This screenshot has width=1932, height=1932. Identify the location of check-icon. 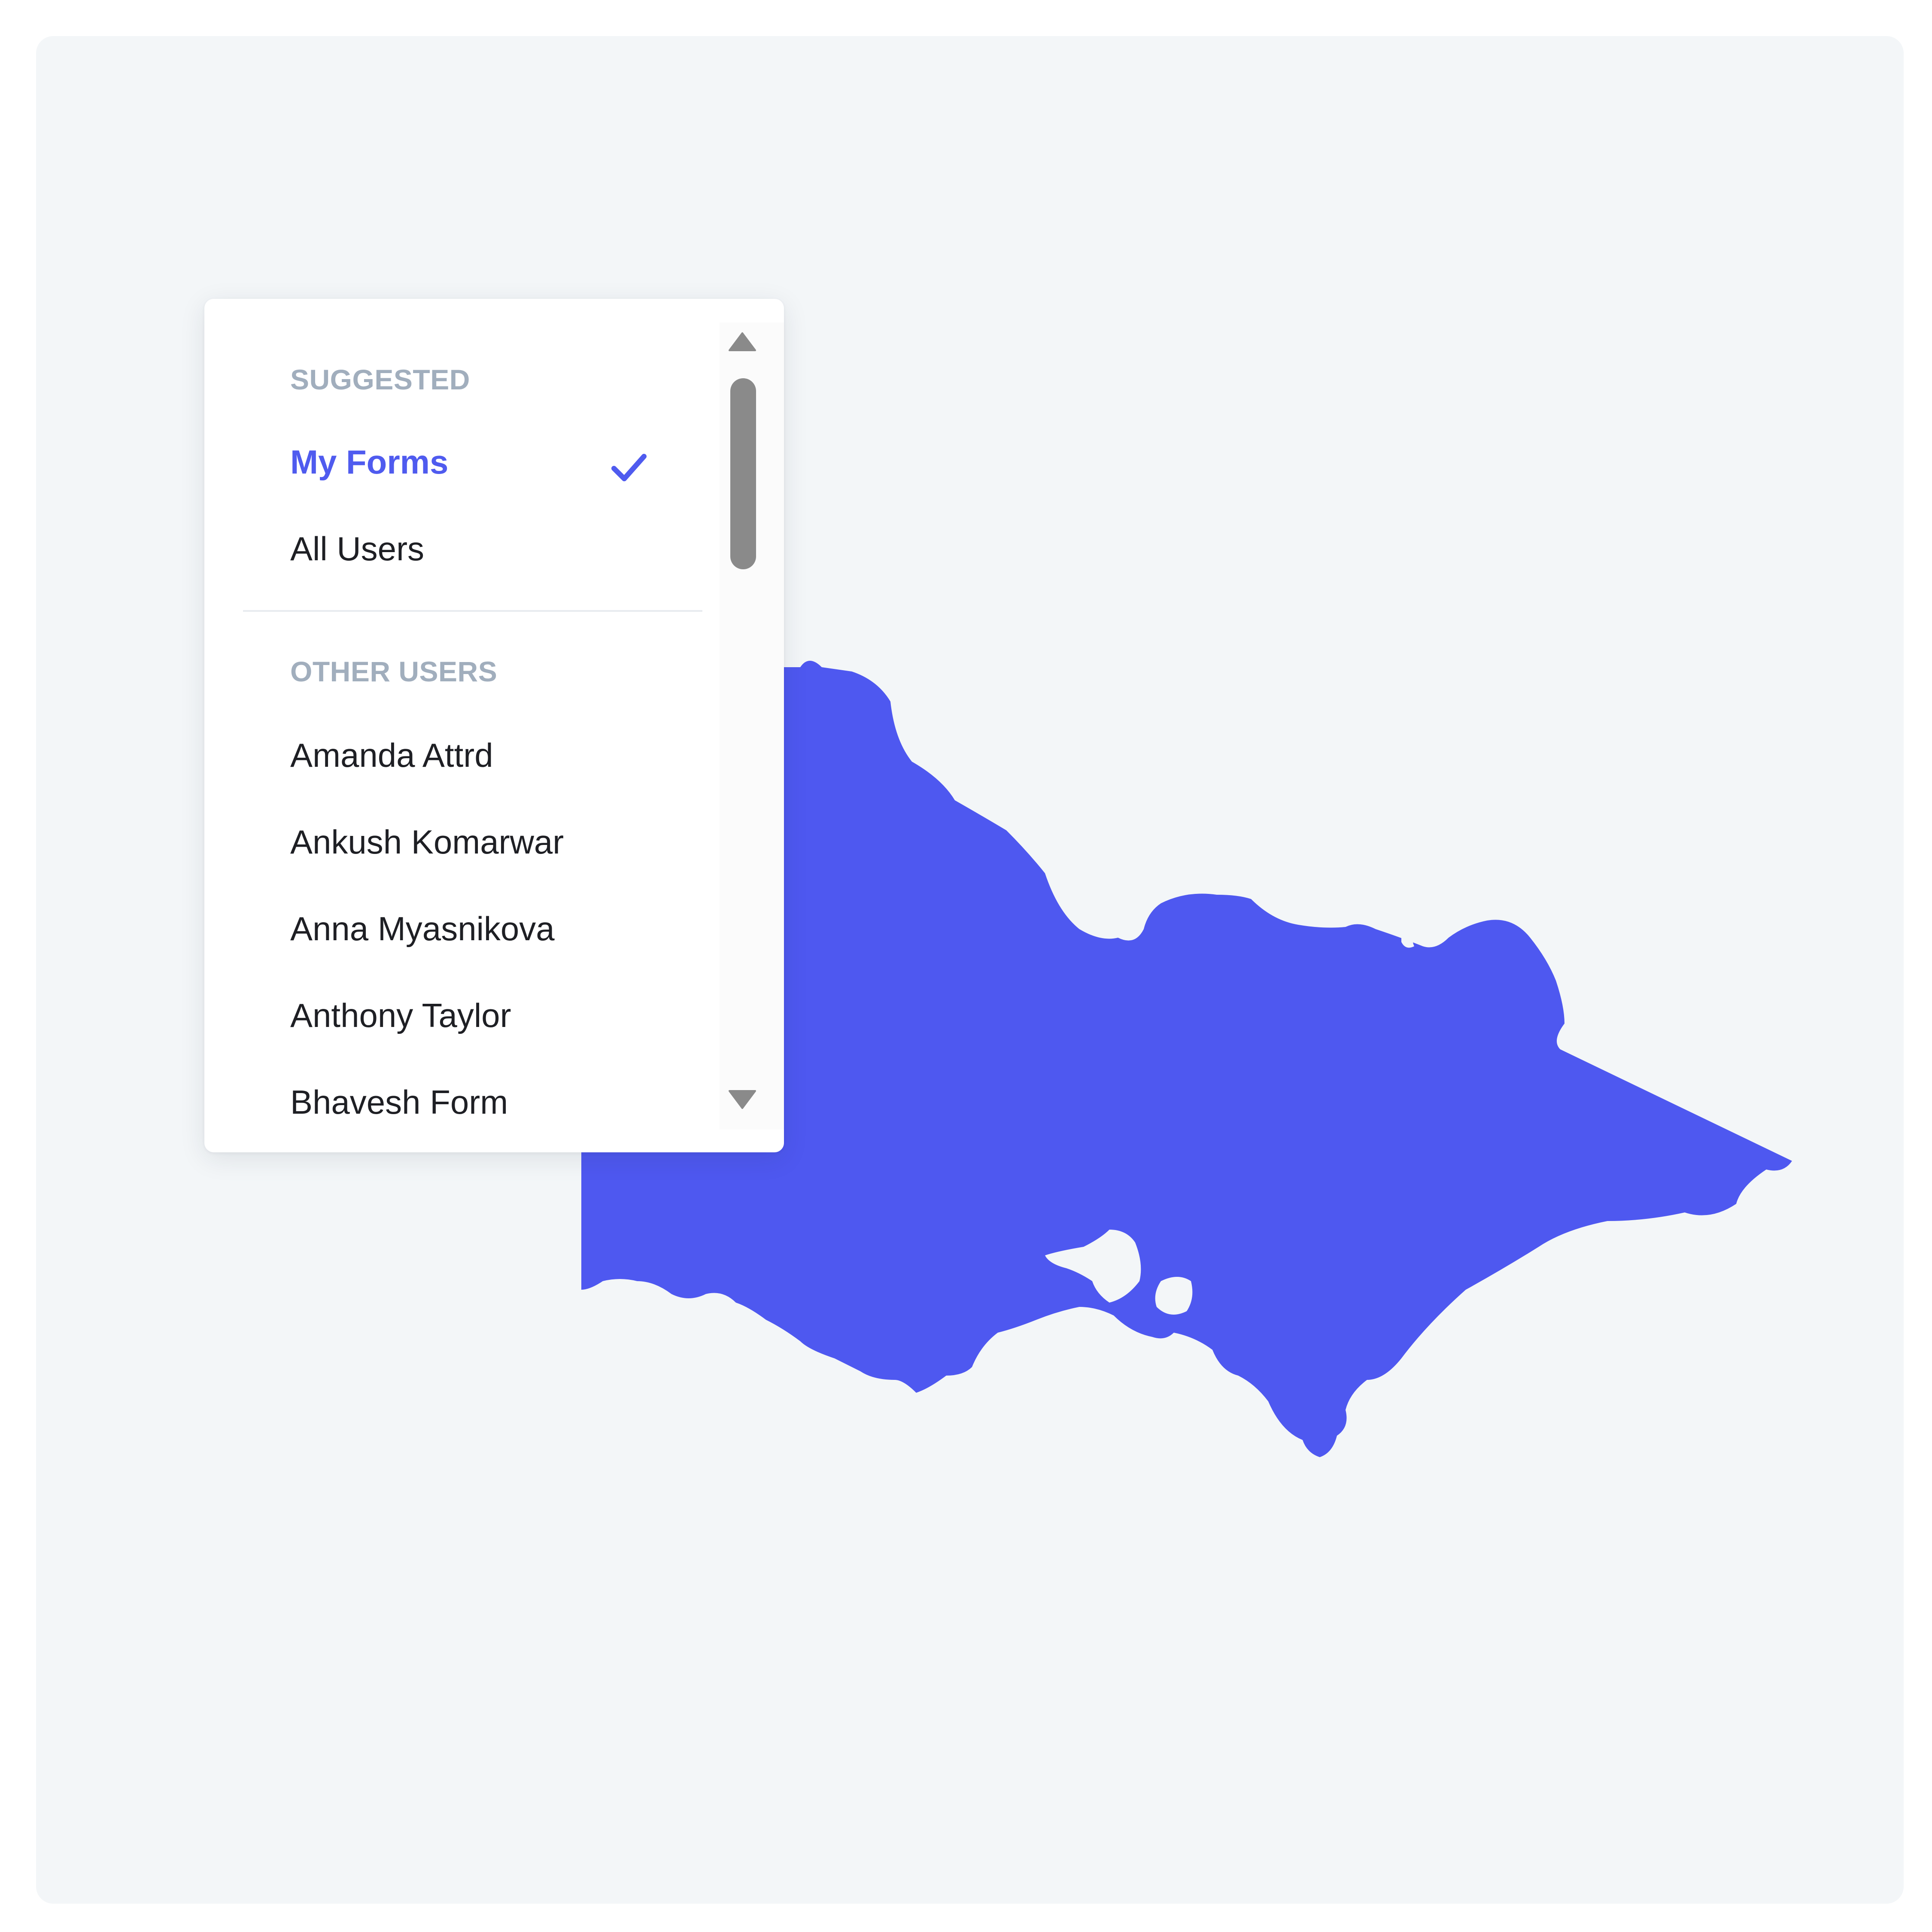
(629, 468).